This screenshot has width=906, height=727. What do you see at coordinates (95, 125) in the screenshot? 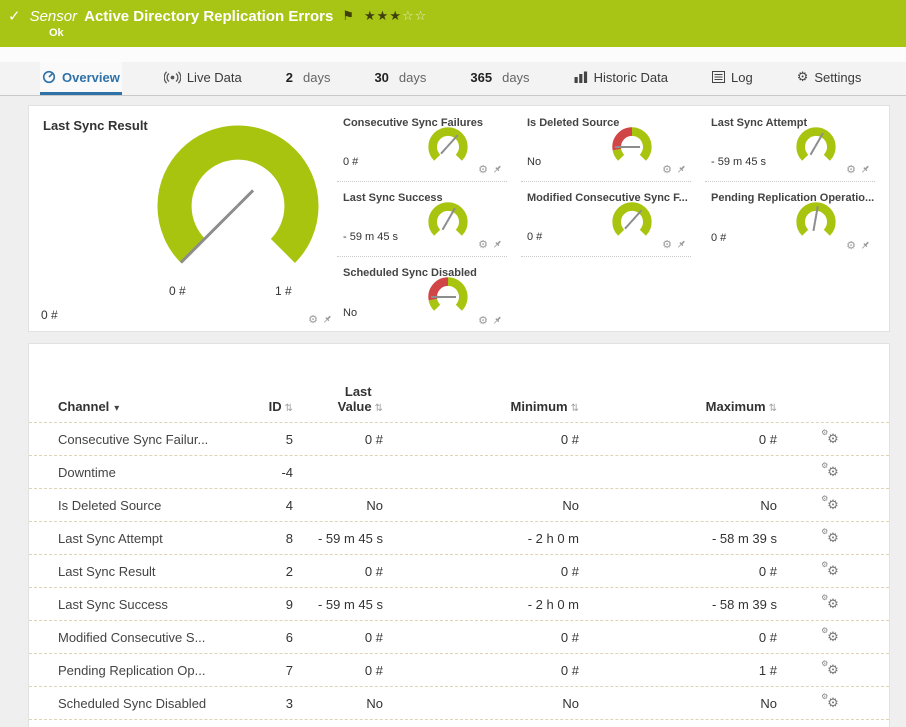
I see `main-gauge-title: Last Sync Result` at bounding box center [95, 125].